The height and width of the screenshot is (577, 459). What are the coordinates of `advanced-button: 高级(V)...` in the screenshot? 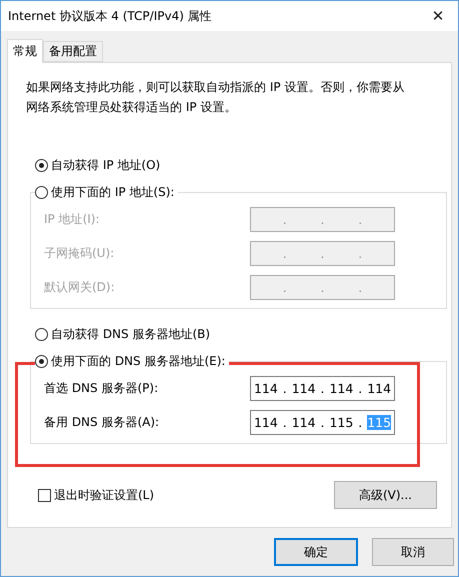 It's located at (385, 495).